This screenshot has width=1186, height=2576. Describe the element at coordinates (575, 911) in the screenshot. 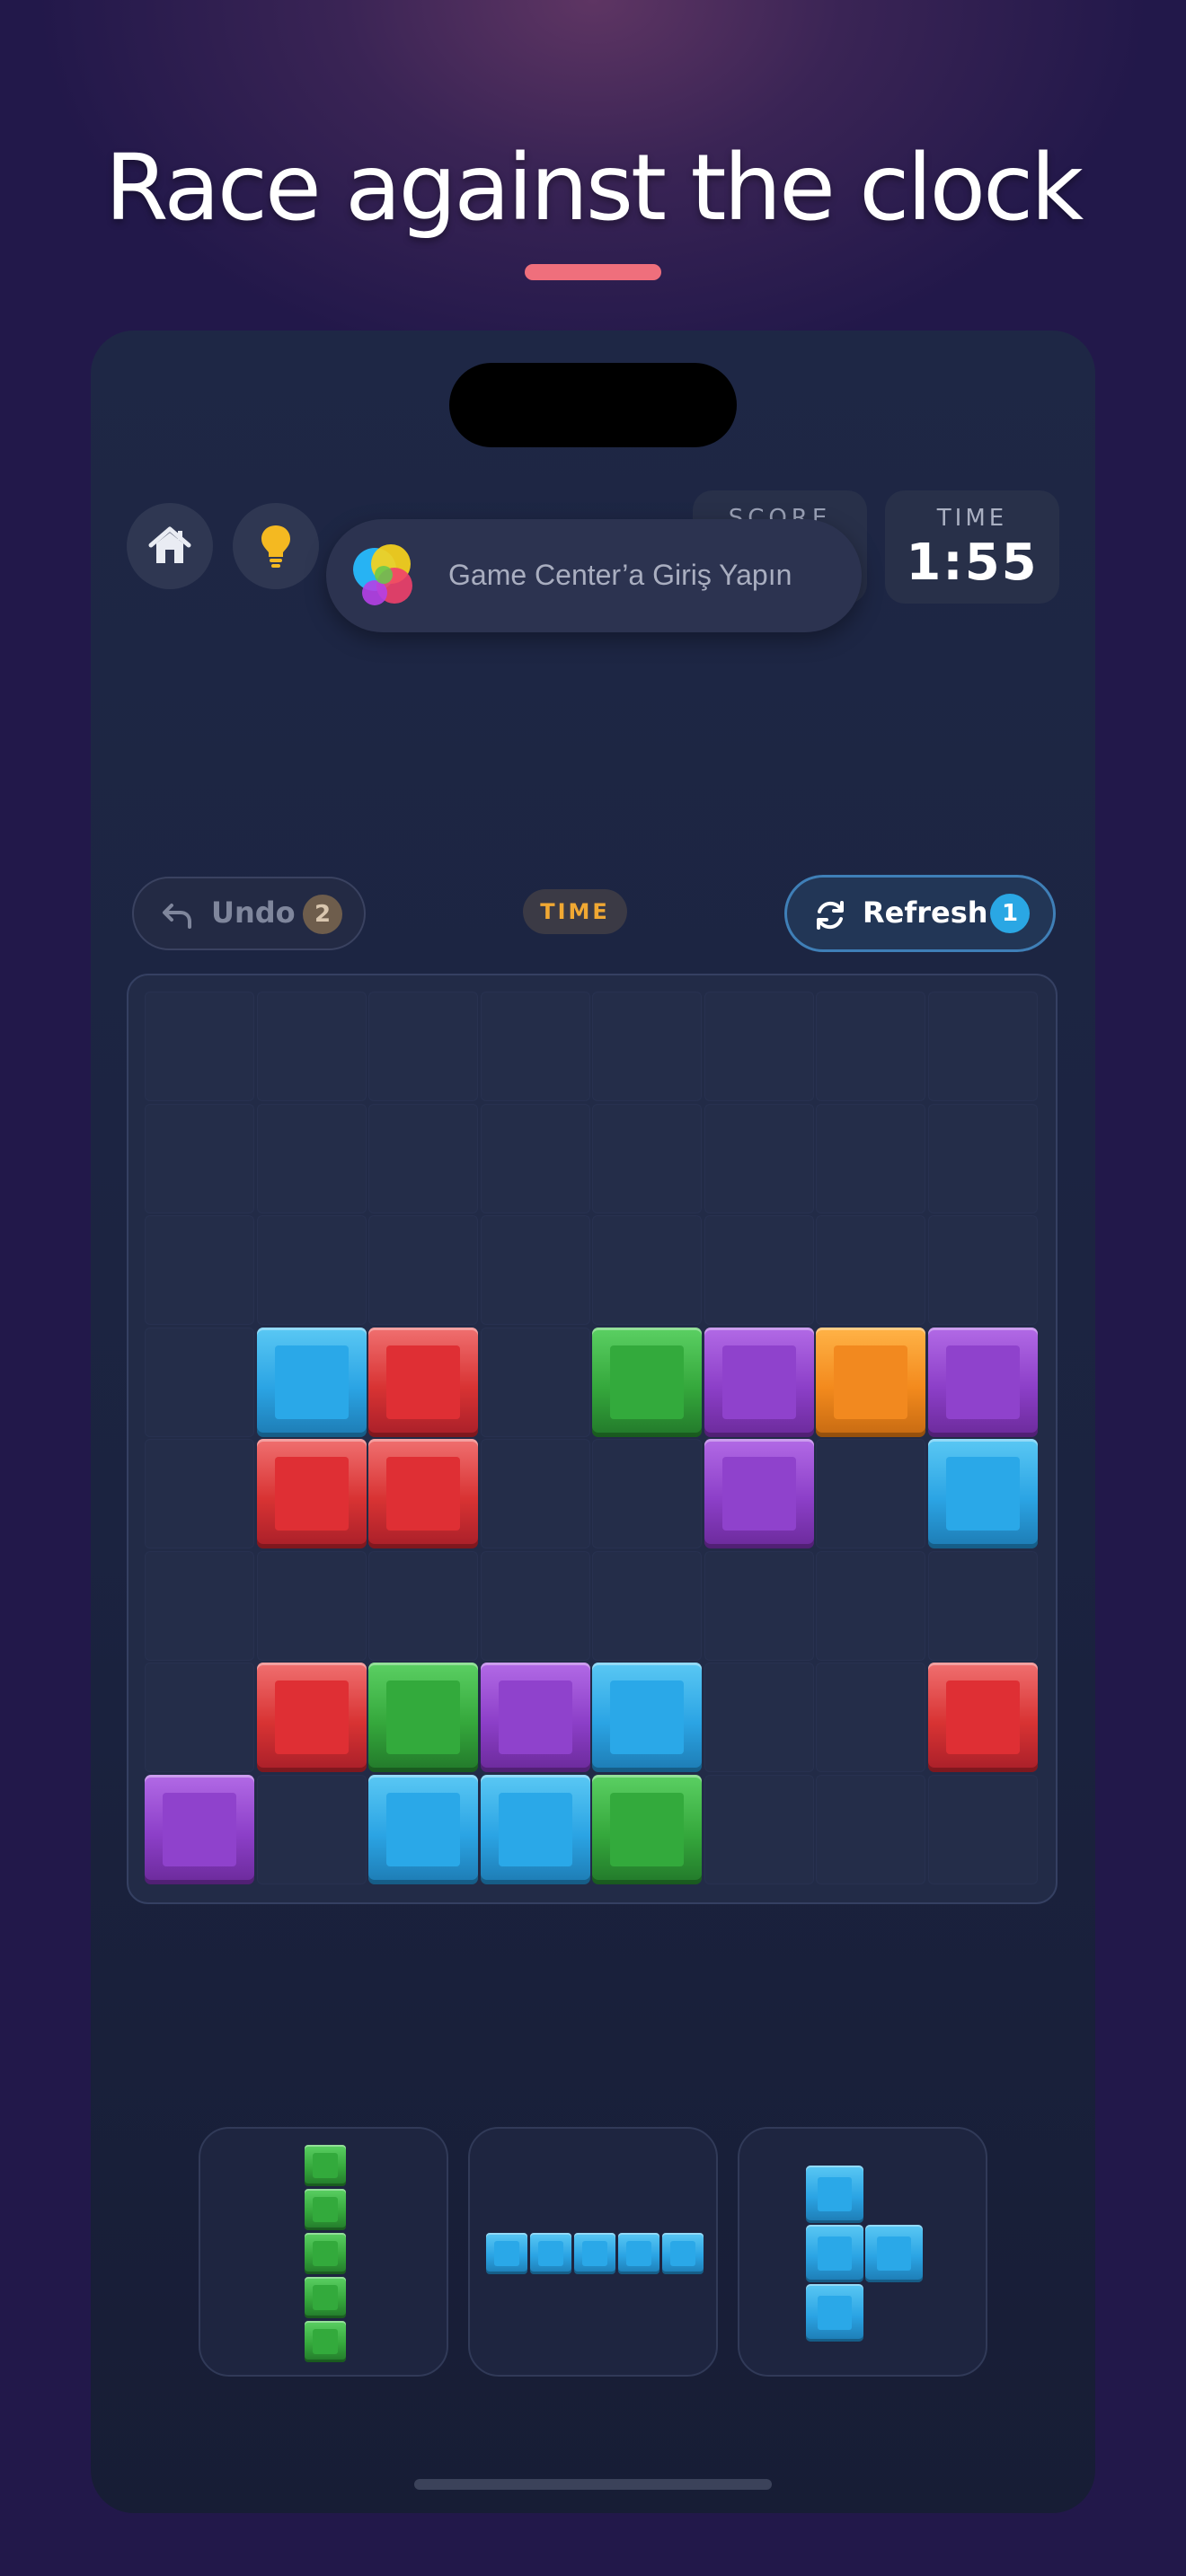

I see `mode-pill: TIME` at that location.